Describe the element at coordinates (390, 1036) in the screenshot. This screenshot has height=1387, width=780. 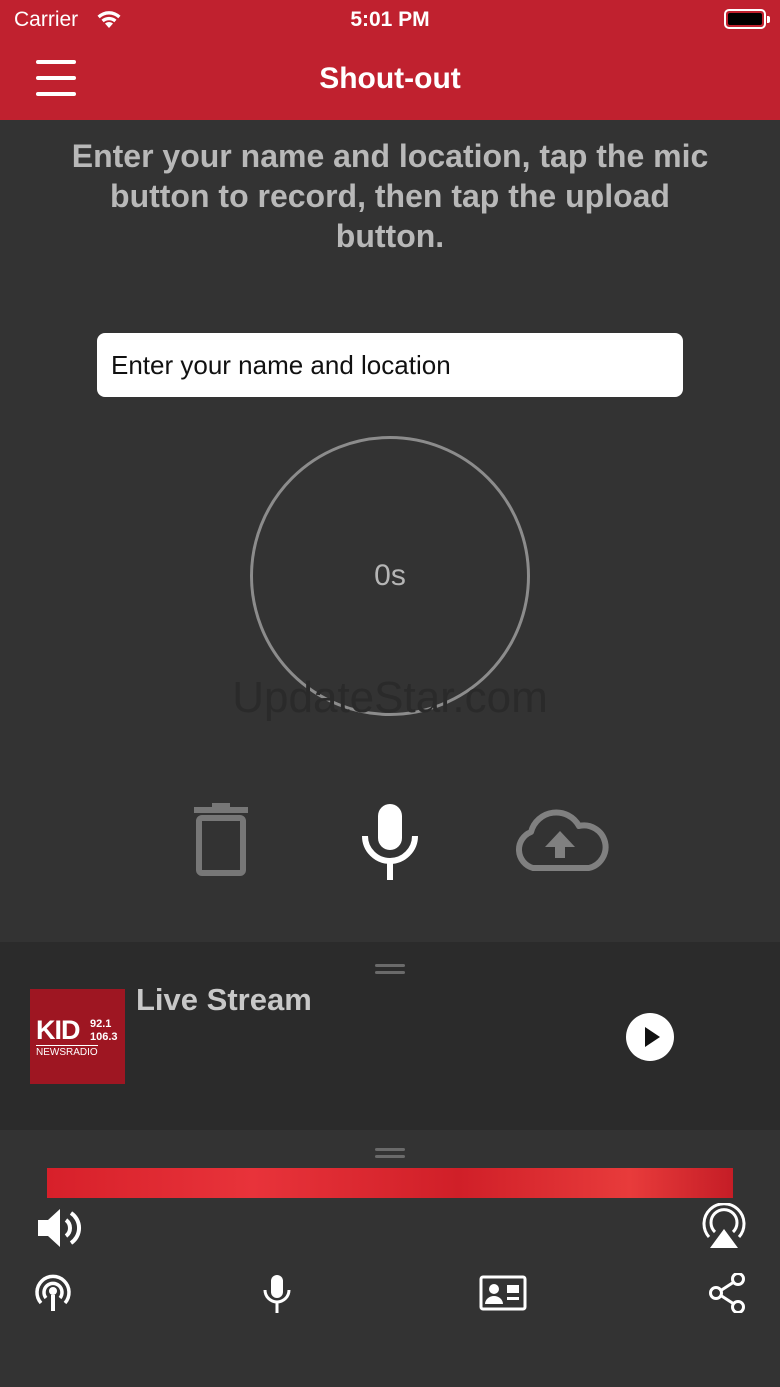
I see `now-playing-panel: KID 92.1 106.3 NEWSRADIO Live Stream` at that location.